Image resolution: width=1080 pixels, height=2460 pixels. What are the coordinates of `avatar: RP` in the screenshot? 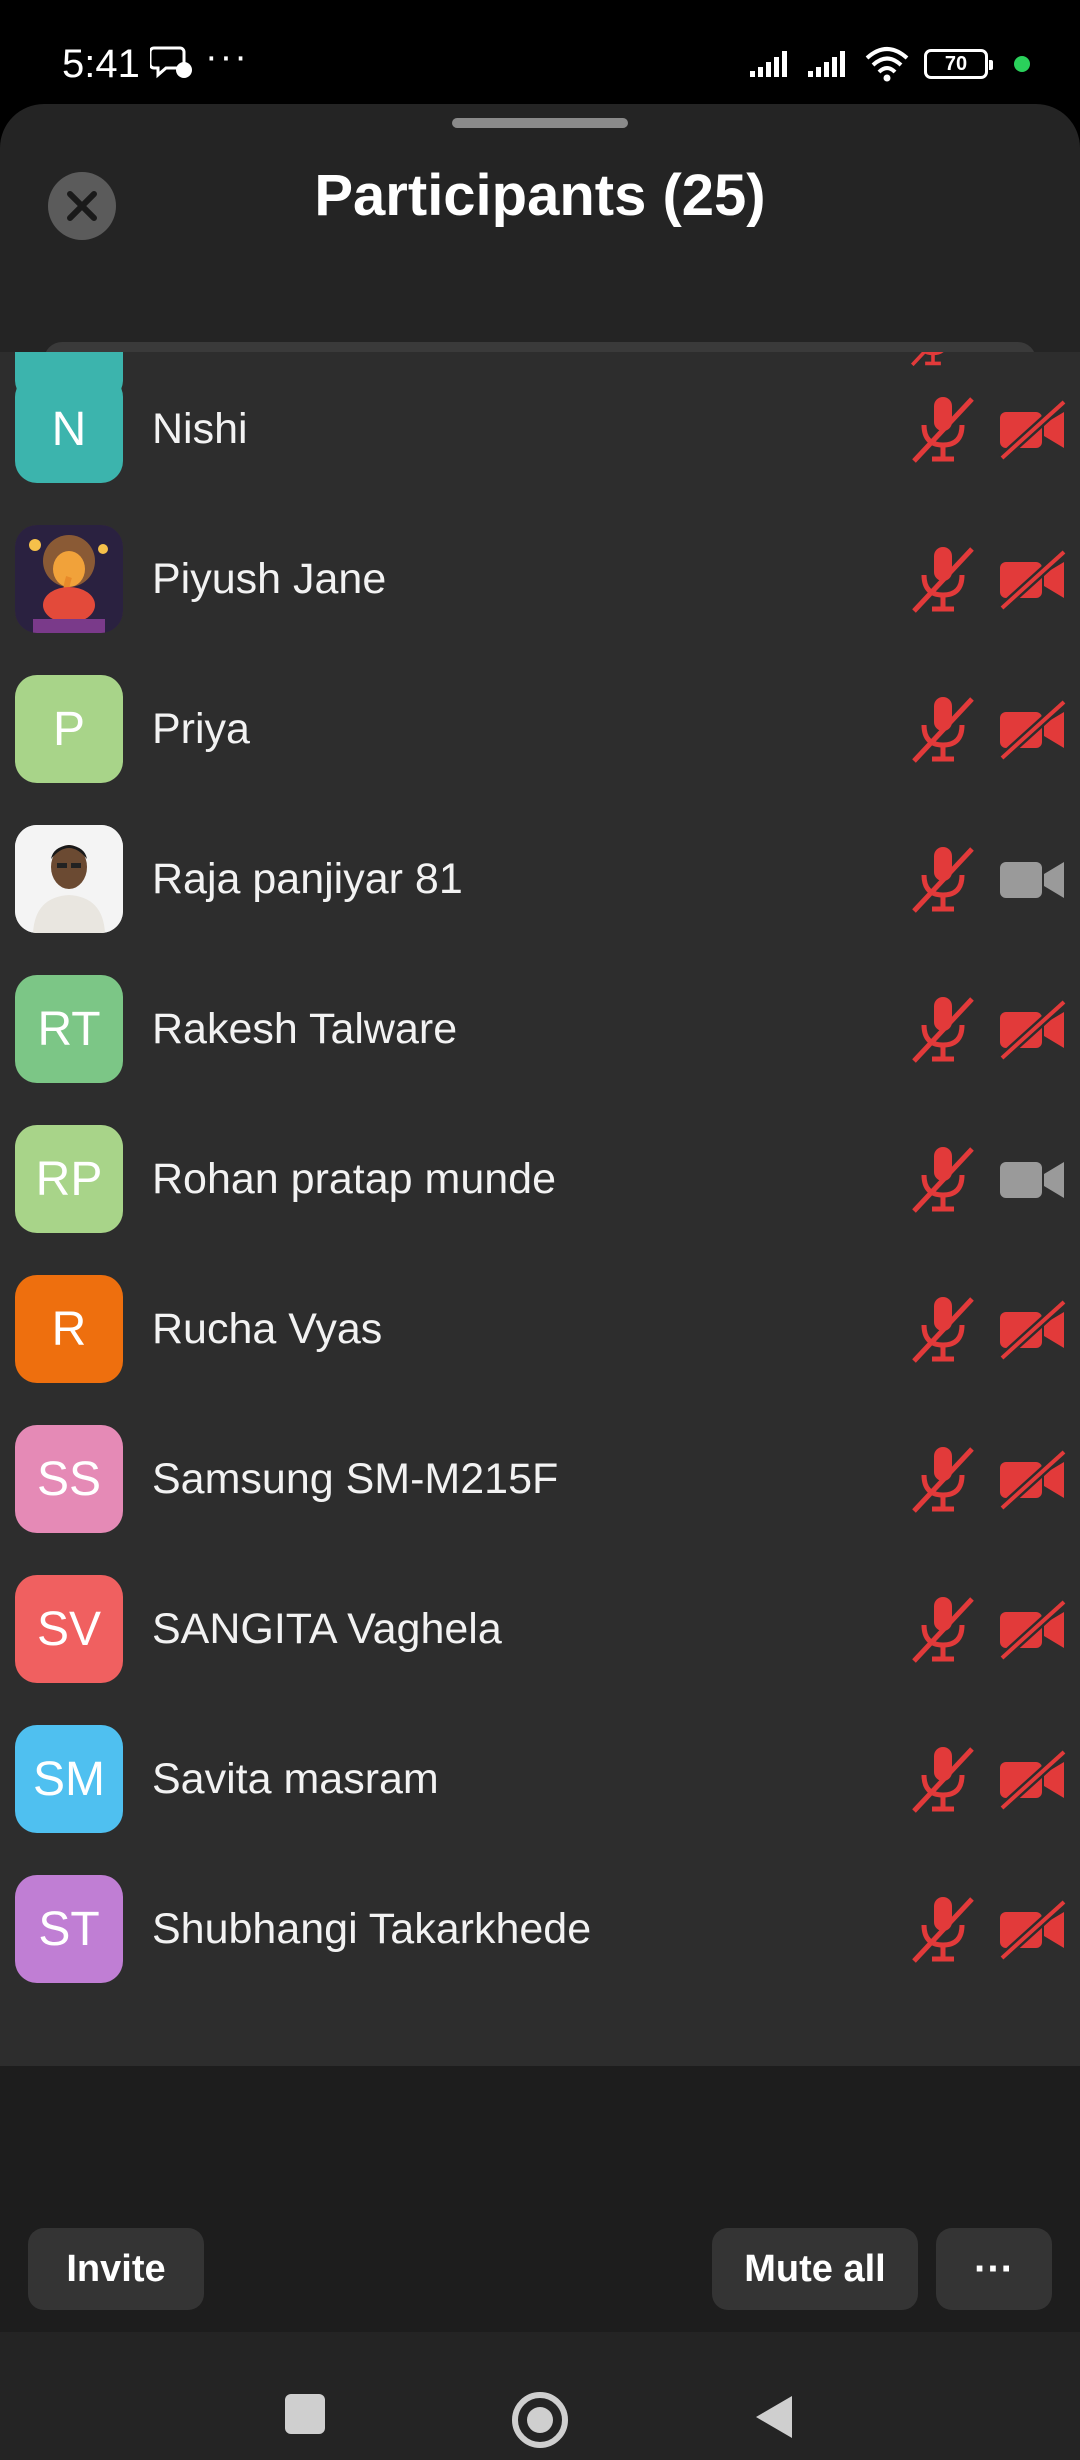 It's located at (69, 1179).